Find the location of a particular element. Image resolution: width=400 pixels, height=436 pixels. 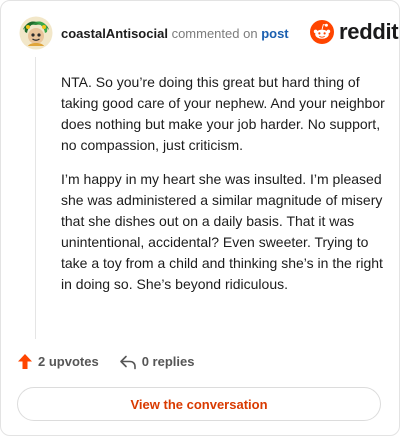

avatar is located at coordinates (36, 33).